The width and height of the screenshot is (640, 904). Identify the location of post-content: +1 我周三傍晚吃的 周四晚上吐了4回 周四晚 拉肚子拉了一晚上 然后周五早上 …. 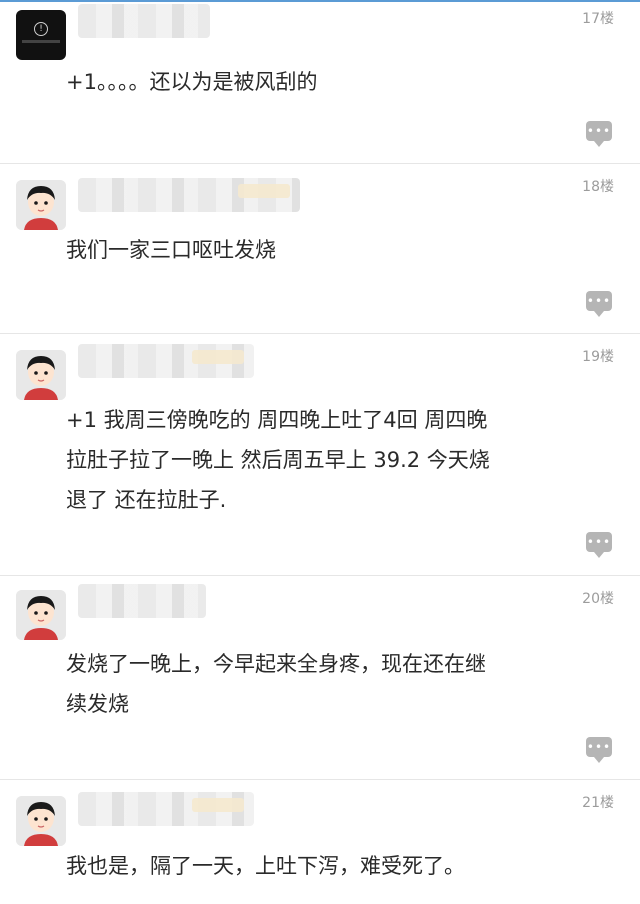
(278, 460).